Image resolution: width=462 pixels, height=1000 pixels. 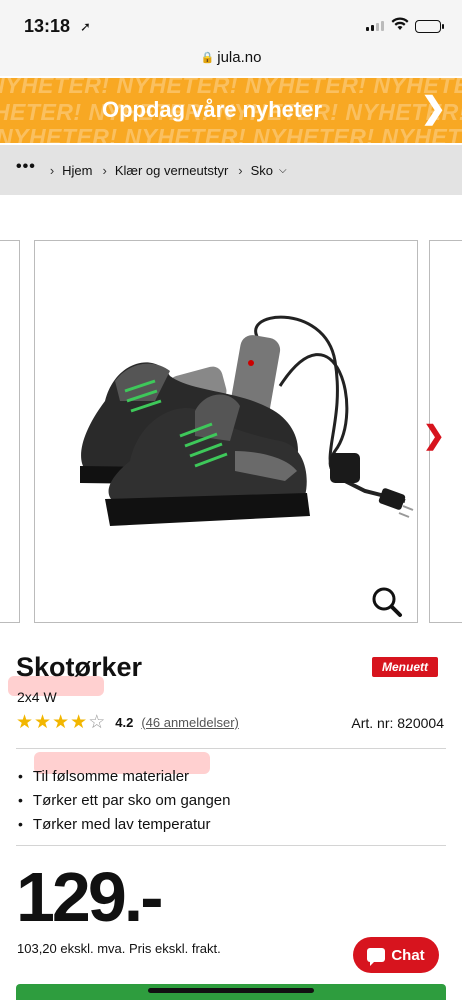 I want to click on product-variant: 2x4 W, so click(x=37, y=697).